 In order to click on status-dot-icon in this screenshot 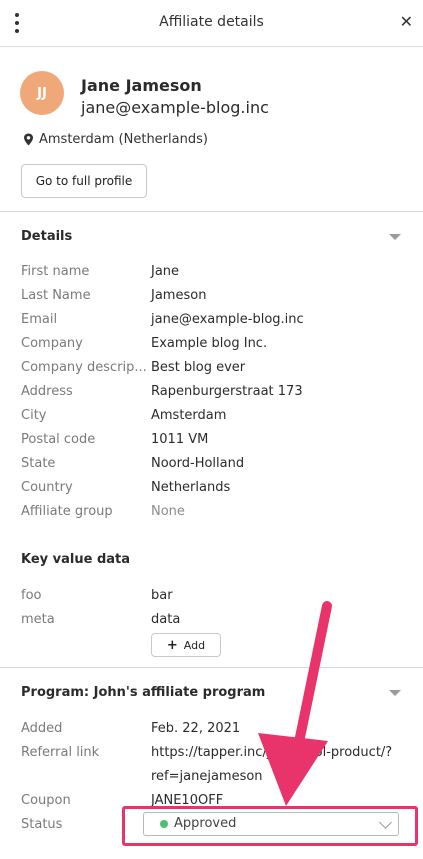, I will do `click(164, 824)`.